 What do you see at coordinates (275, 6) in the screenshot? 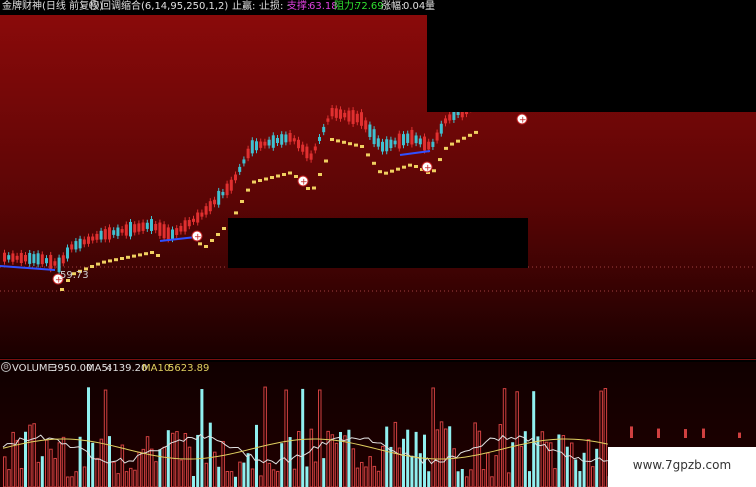
I see `stop-loss-label: 止损: ·` at bounding box center [275, 6].